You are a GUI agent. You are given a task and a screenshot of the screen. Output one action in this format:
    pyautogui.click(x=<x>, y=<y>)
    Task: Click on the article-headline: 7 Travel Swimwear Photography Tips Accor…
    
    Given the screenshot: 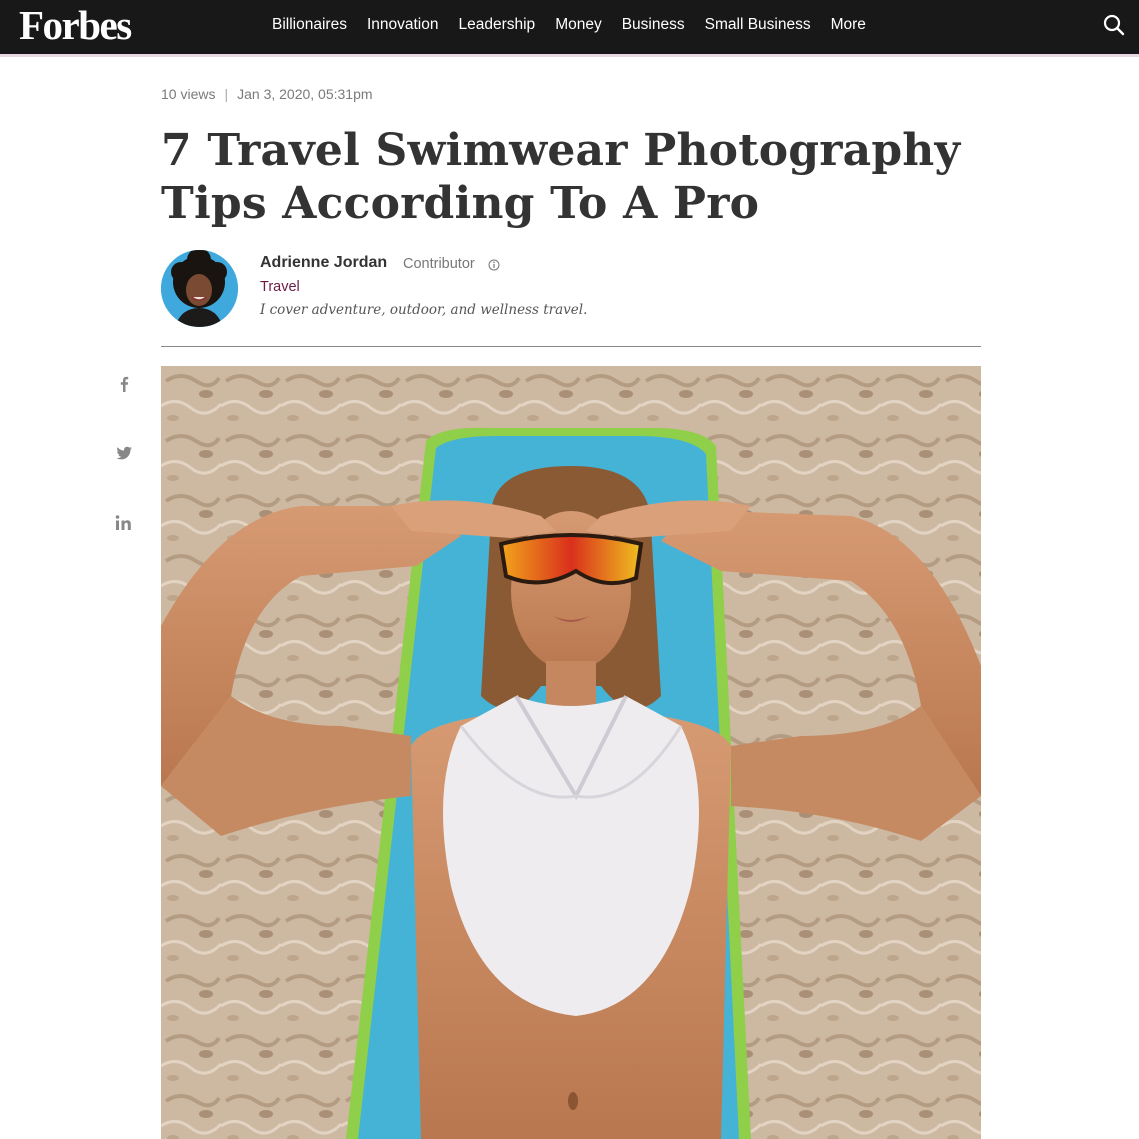 What is the action you would take?
    pyautogui.click(x=561, y=177)
    